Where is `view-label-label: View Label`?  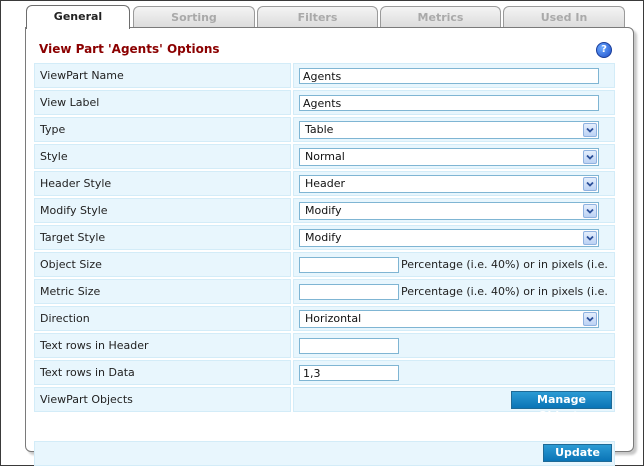
view-label-label: View Label is located at coordinates (162, 102).